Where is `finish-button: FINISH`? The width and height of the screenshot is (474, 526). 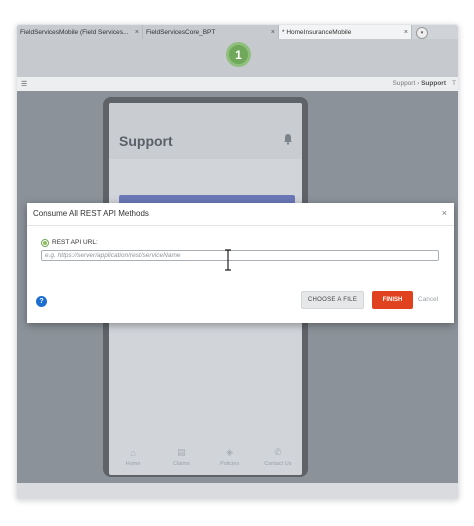
finish-button: FINISH is located at coordinates (392, 300).